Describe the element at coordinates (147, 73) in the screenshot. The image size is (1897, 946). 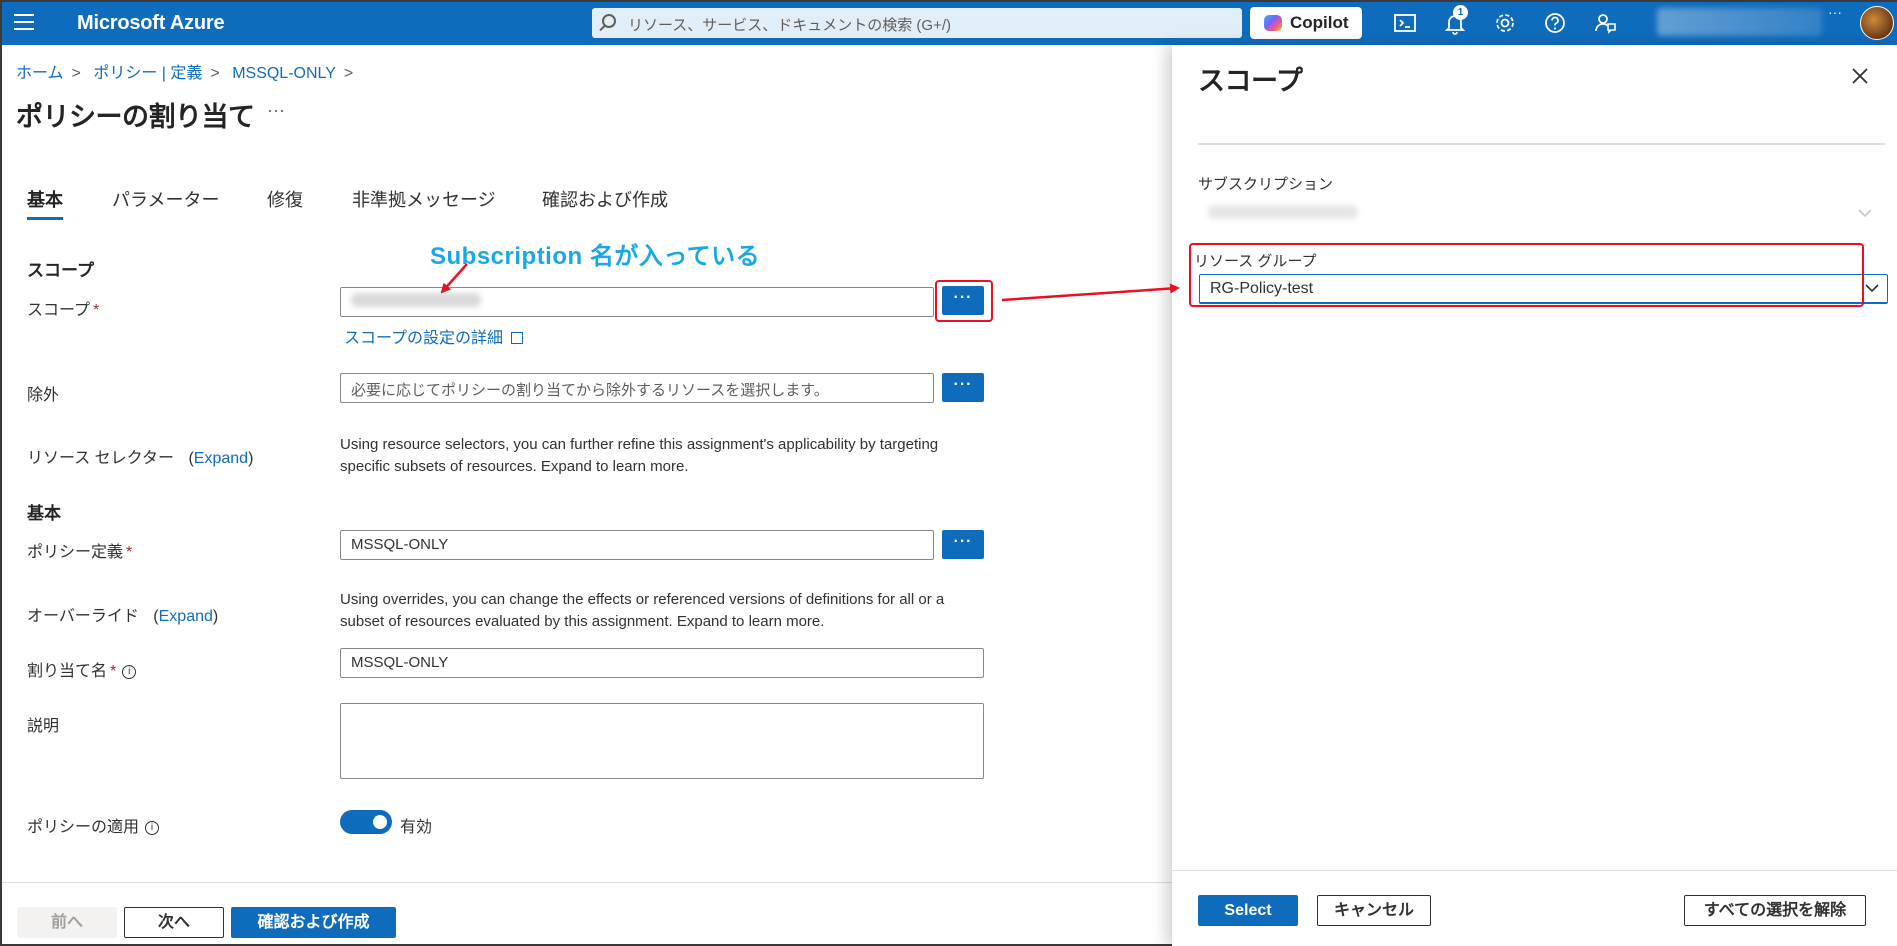
I see `breadcrumb-policy-definitions: ポリシー | 定義` at that location.